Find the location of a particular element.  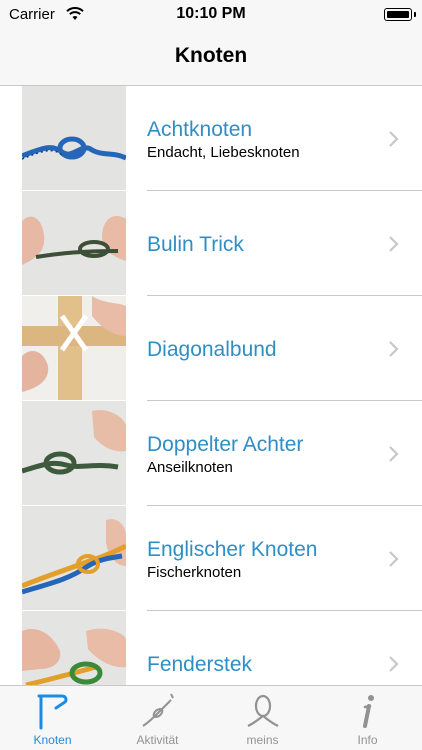

knot-title: Fenderstek is located at coordinates (200, 664).